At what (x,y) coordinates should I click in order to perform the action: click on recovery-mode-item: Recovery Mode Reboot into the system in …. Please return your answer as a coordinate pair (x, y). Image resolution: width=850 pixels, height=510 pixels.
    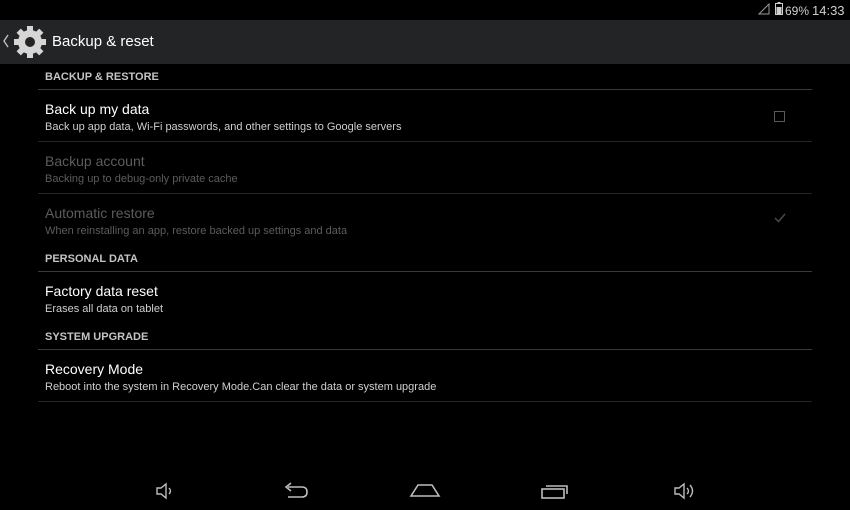
    Looking at the image, I should click on (425, 376).